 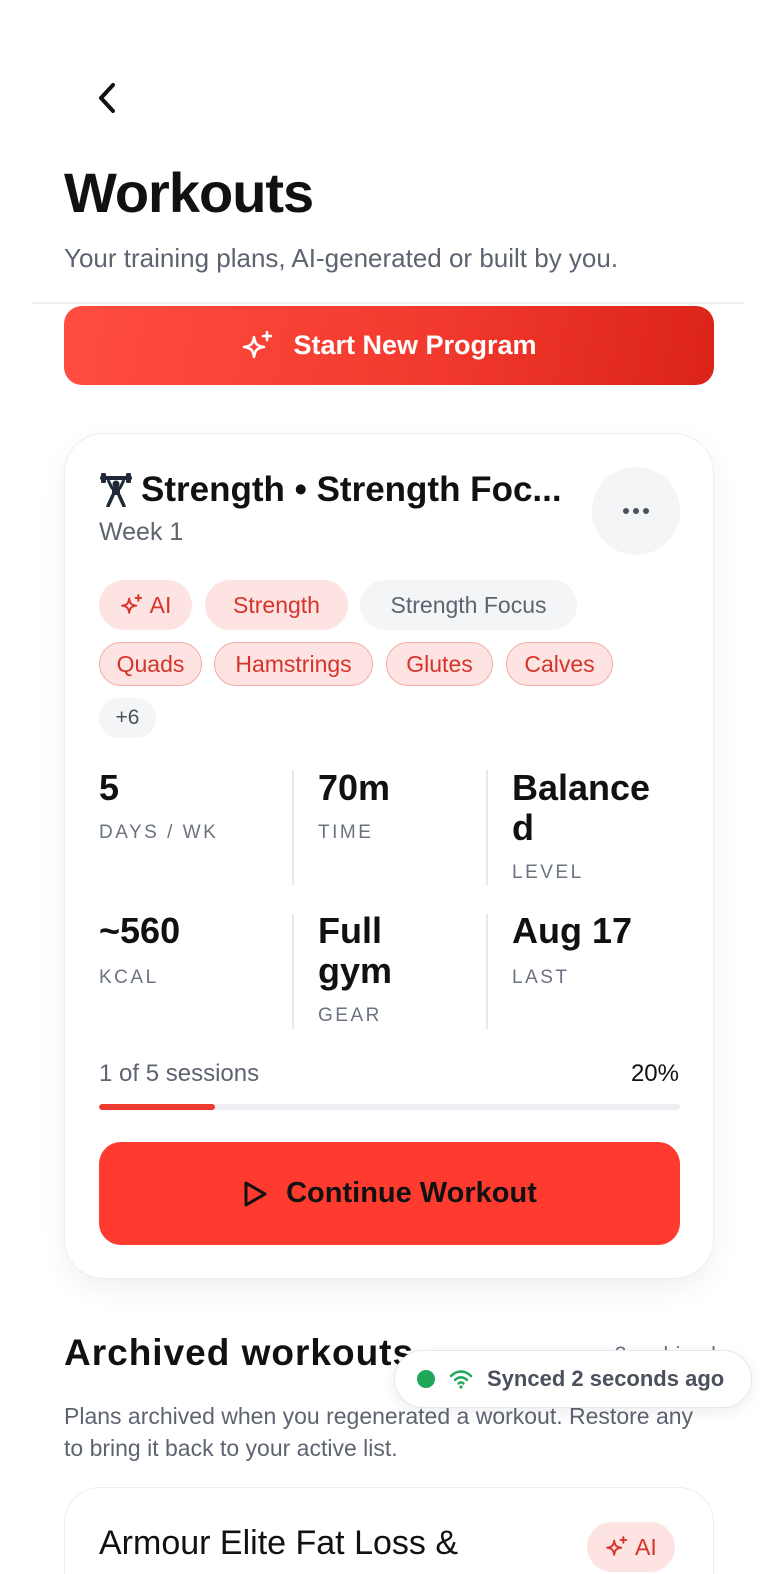 What do you see at coordinates (581, 807) in the screenshot?
I see `stat-level-value: Balance d` at bounding box center [581, 807].